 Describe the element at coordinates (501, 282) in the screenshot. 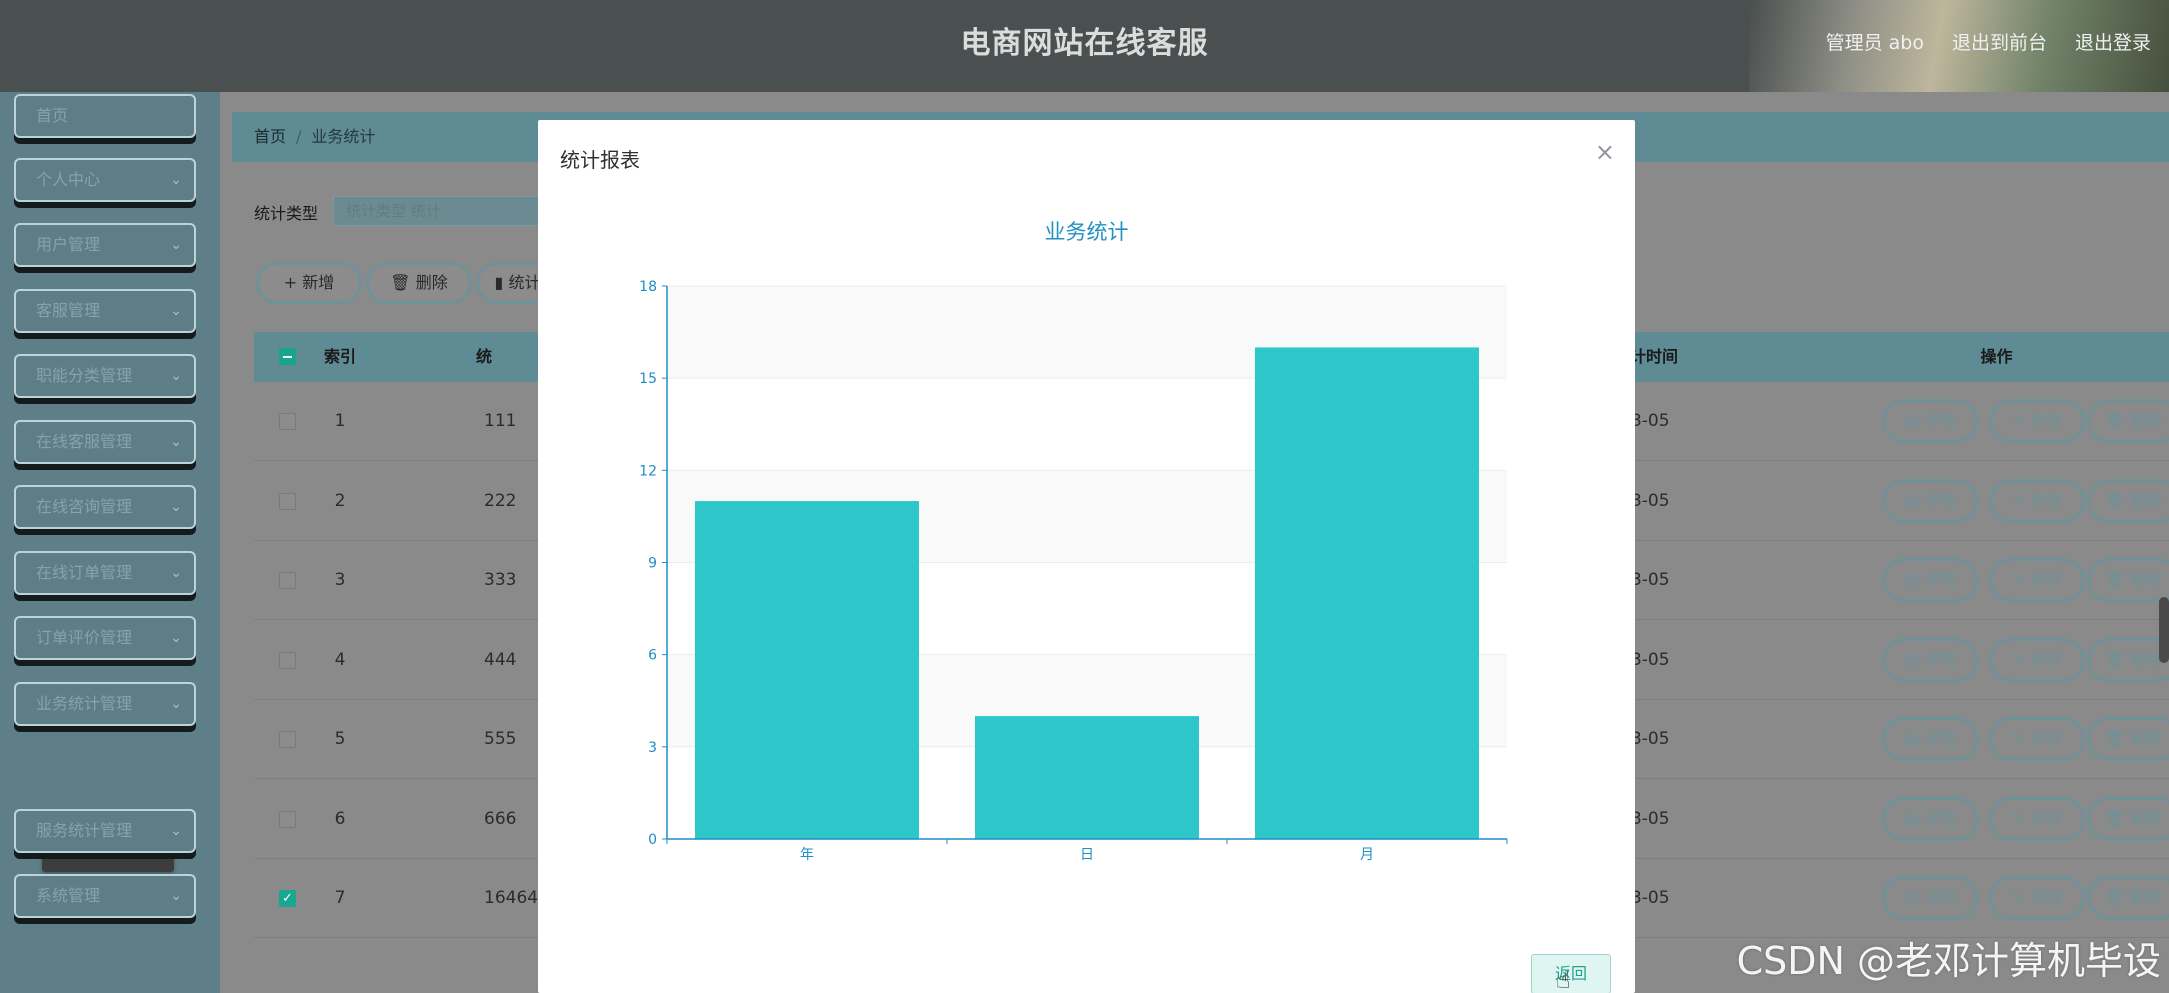

I see `bar-chart-icon: ▮` at that location.